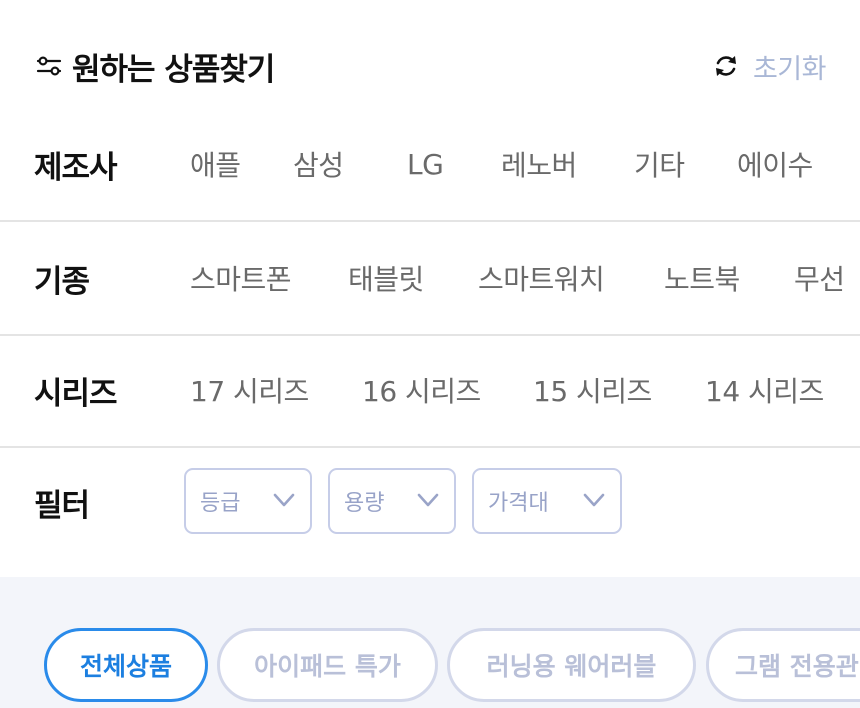 This screenshot has width=860, height=708. Describe the element at coordinates (386, 278) in the screenshot. I see `option-tablet: 태블릿` at that location.